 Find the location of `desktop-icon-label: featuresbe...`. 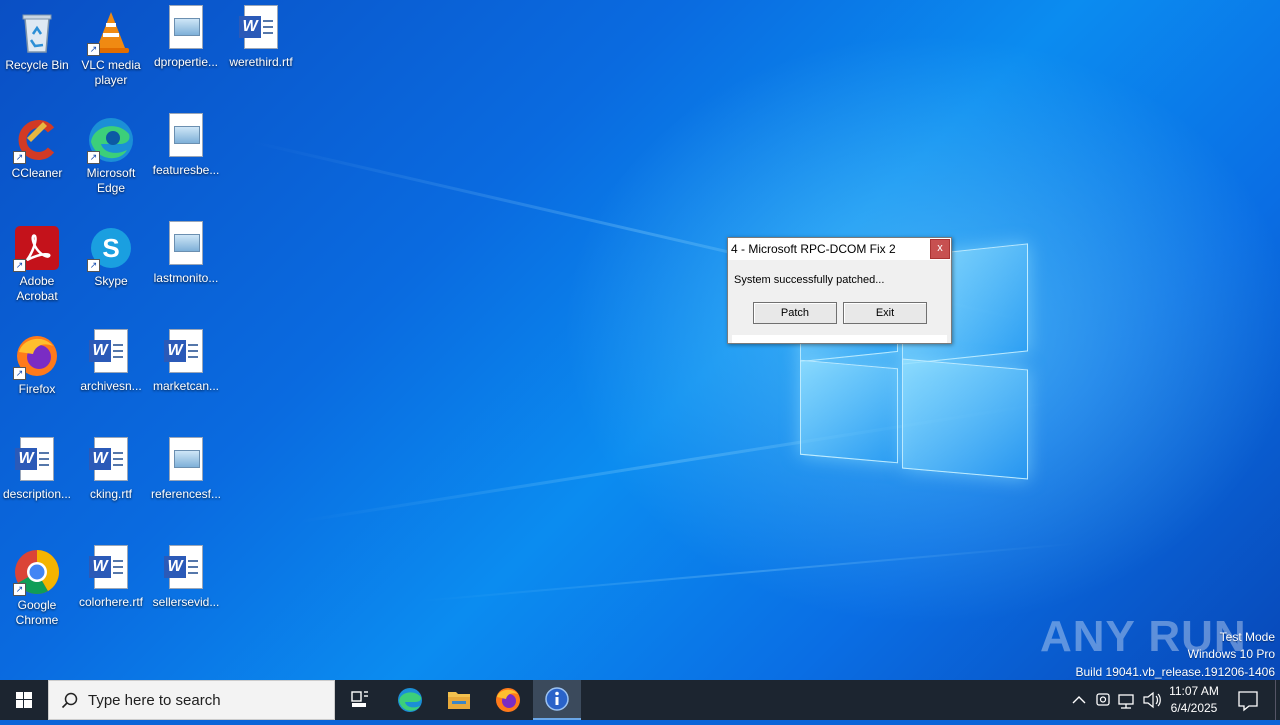

desktop-icon-label: featuresbe... is located at coordinates (186, 170).